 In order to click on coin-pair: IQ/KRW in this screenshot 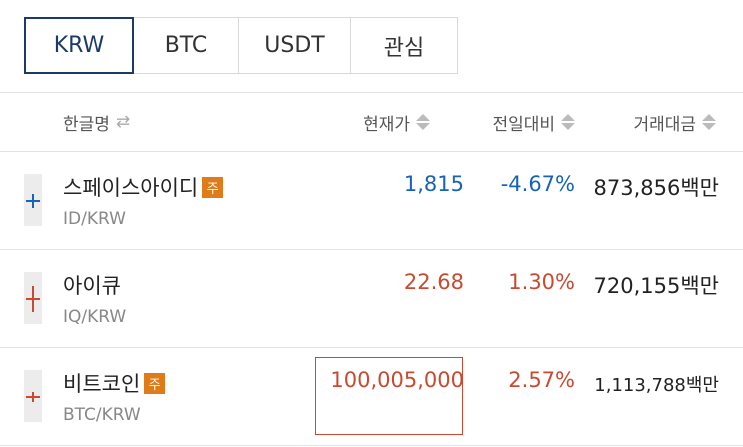, I will do `click(95, 317)`.